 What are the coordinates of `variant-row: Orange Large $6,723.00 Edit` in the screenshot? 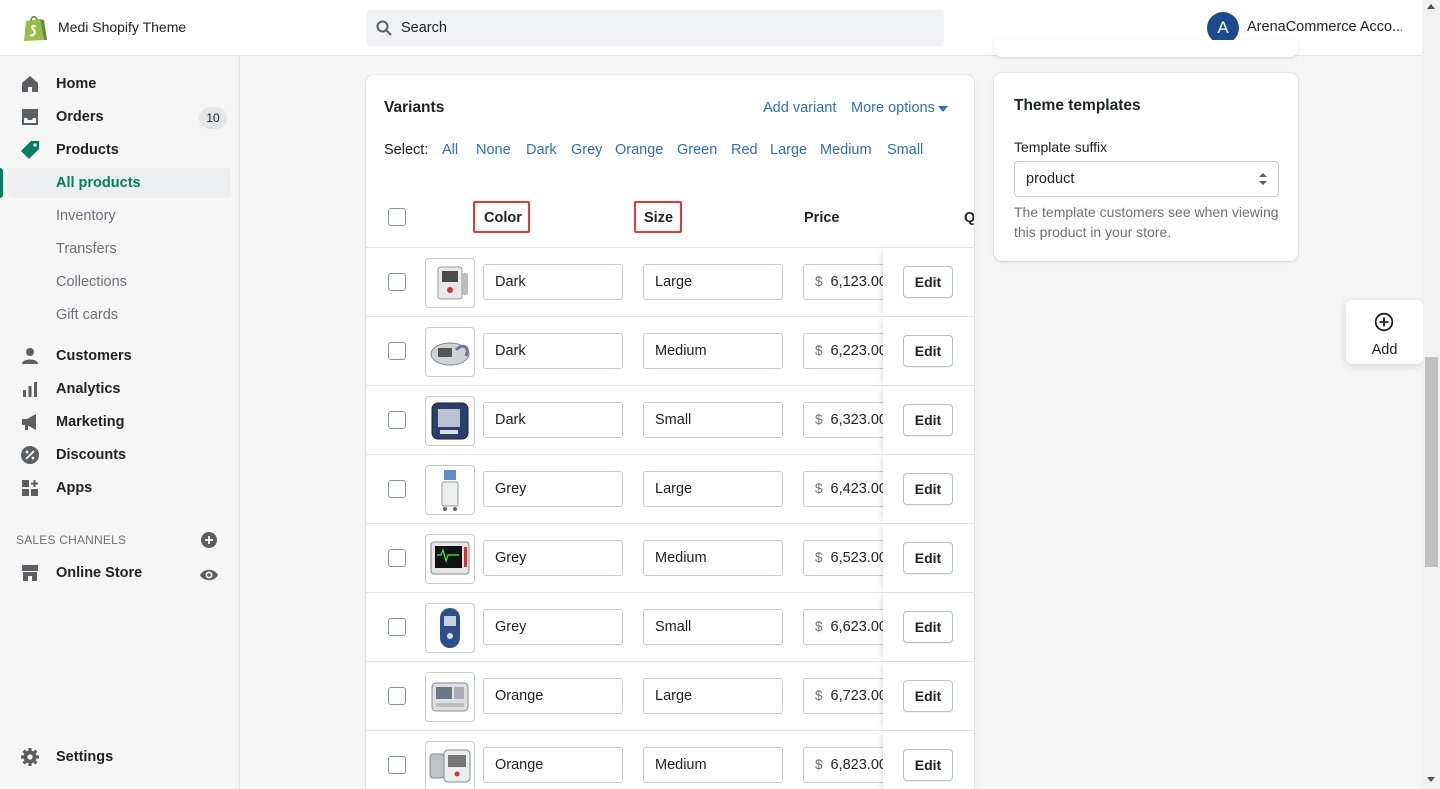 It's located at (670, 696).